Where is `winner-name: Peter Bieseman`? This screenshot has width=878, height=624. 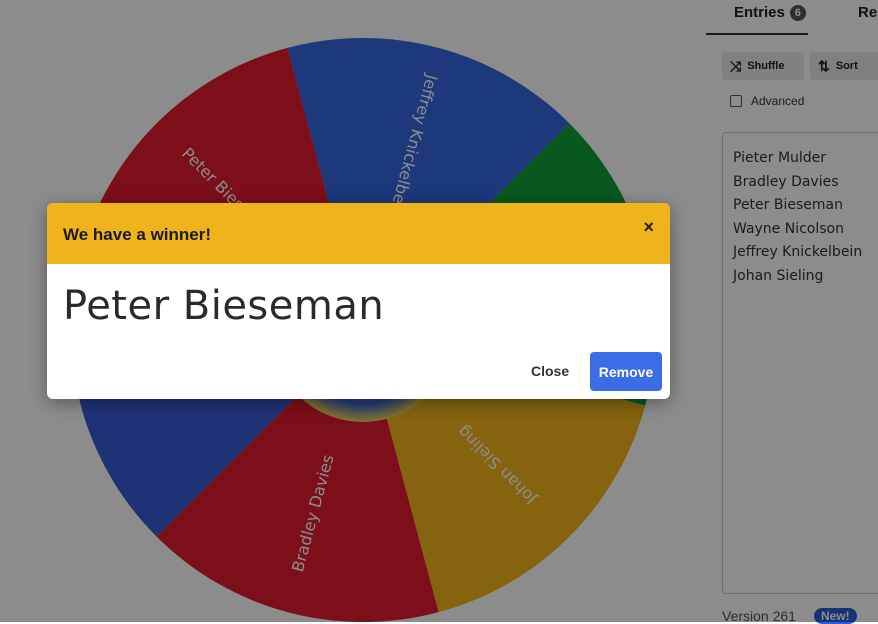
winner-name: Peter Bieseman is located at coordinates (224, 306).